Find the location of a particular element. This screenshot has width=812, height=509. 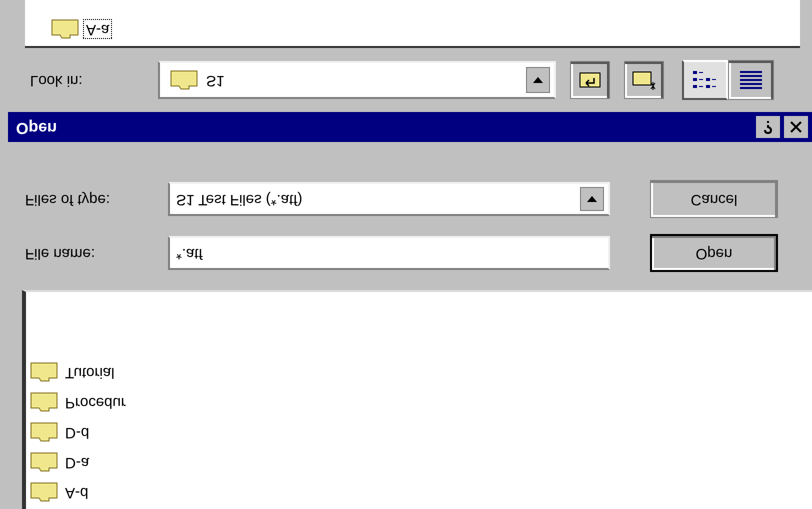

new-folder-button is located at coordinates (644, 80).